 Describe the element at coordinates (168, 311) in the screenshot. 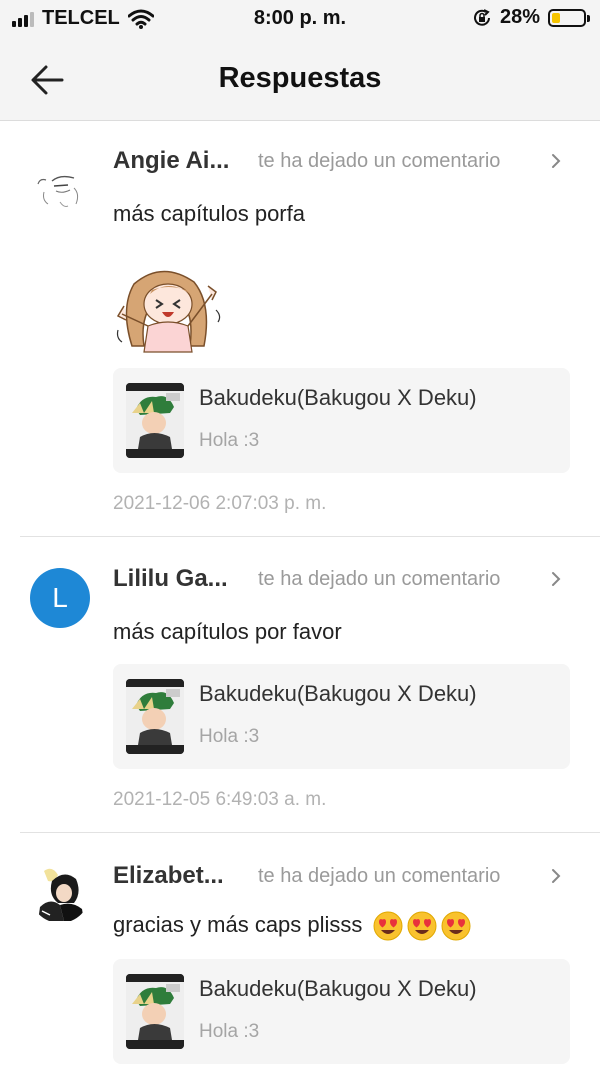

I see `anime-girl-sticker` at that location.